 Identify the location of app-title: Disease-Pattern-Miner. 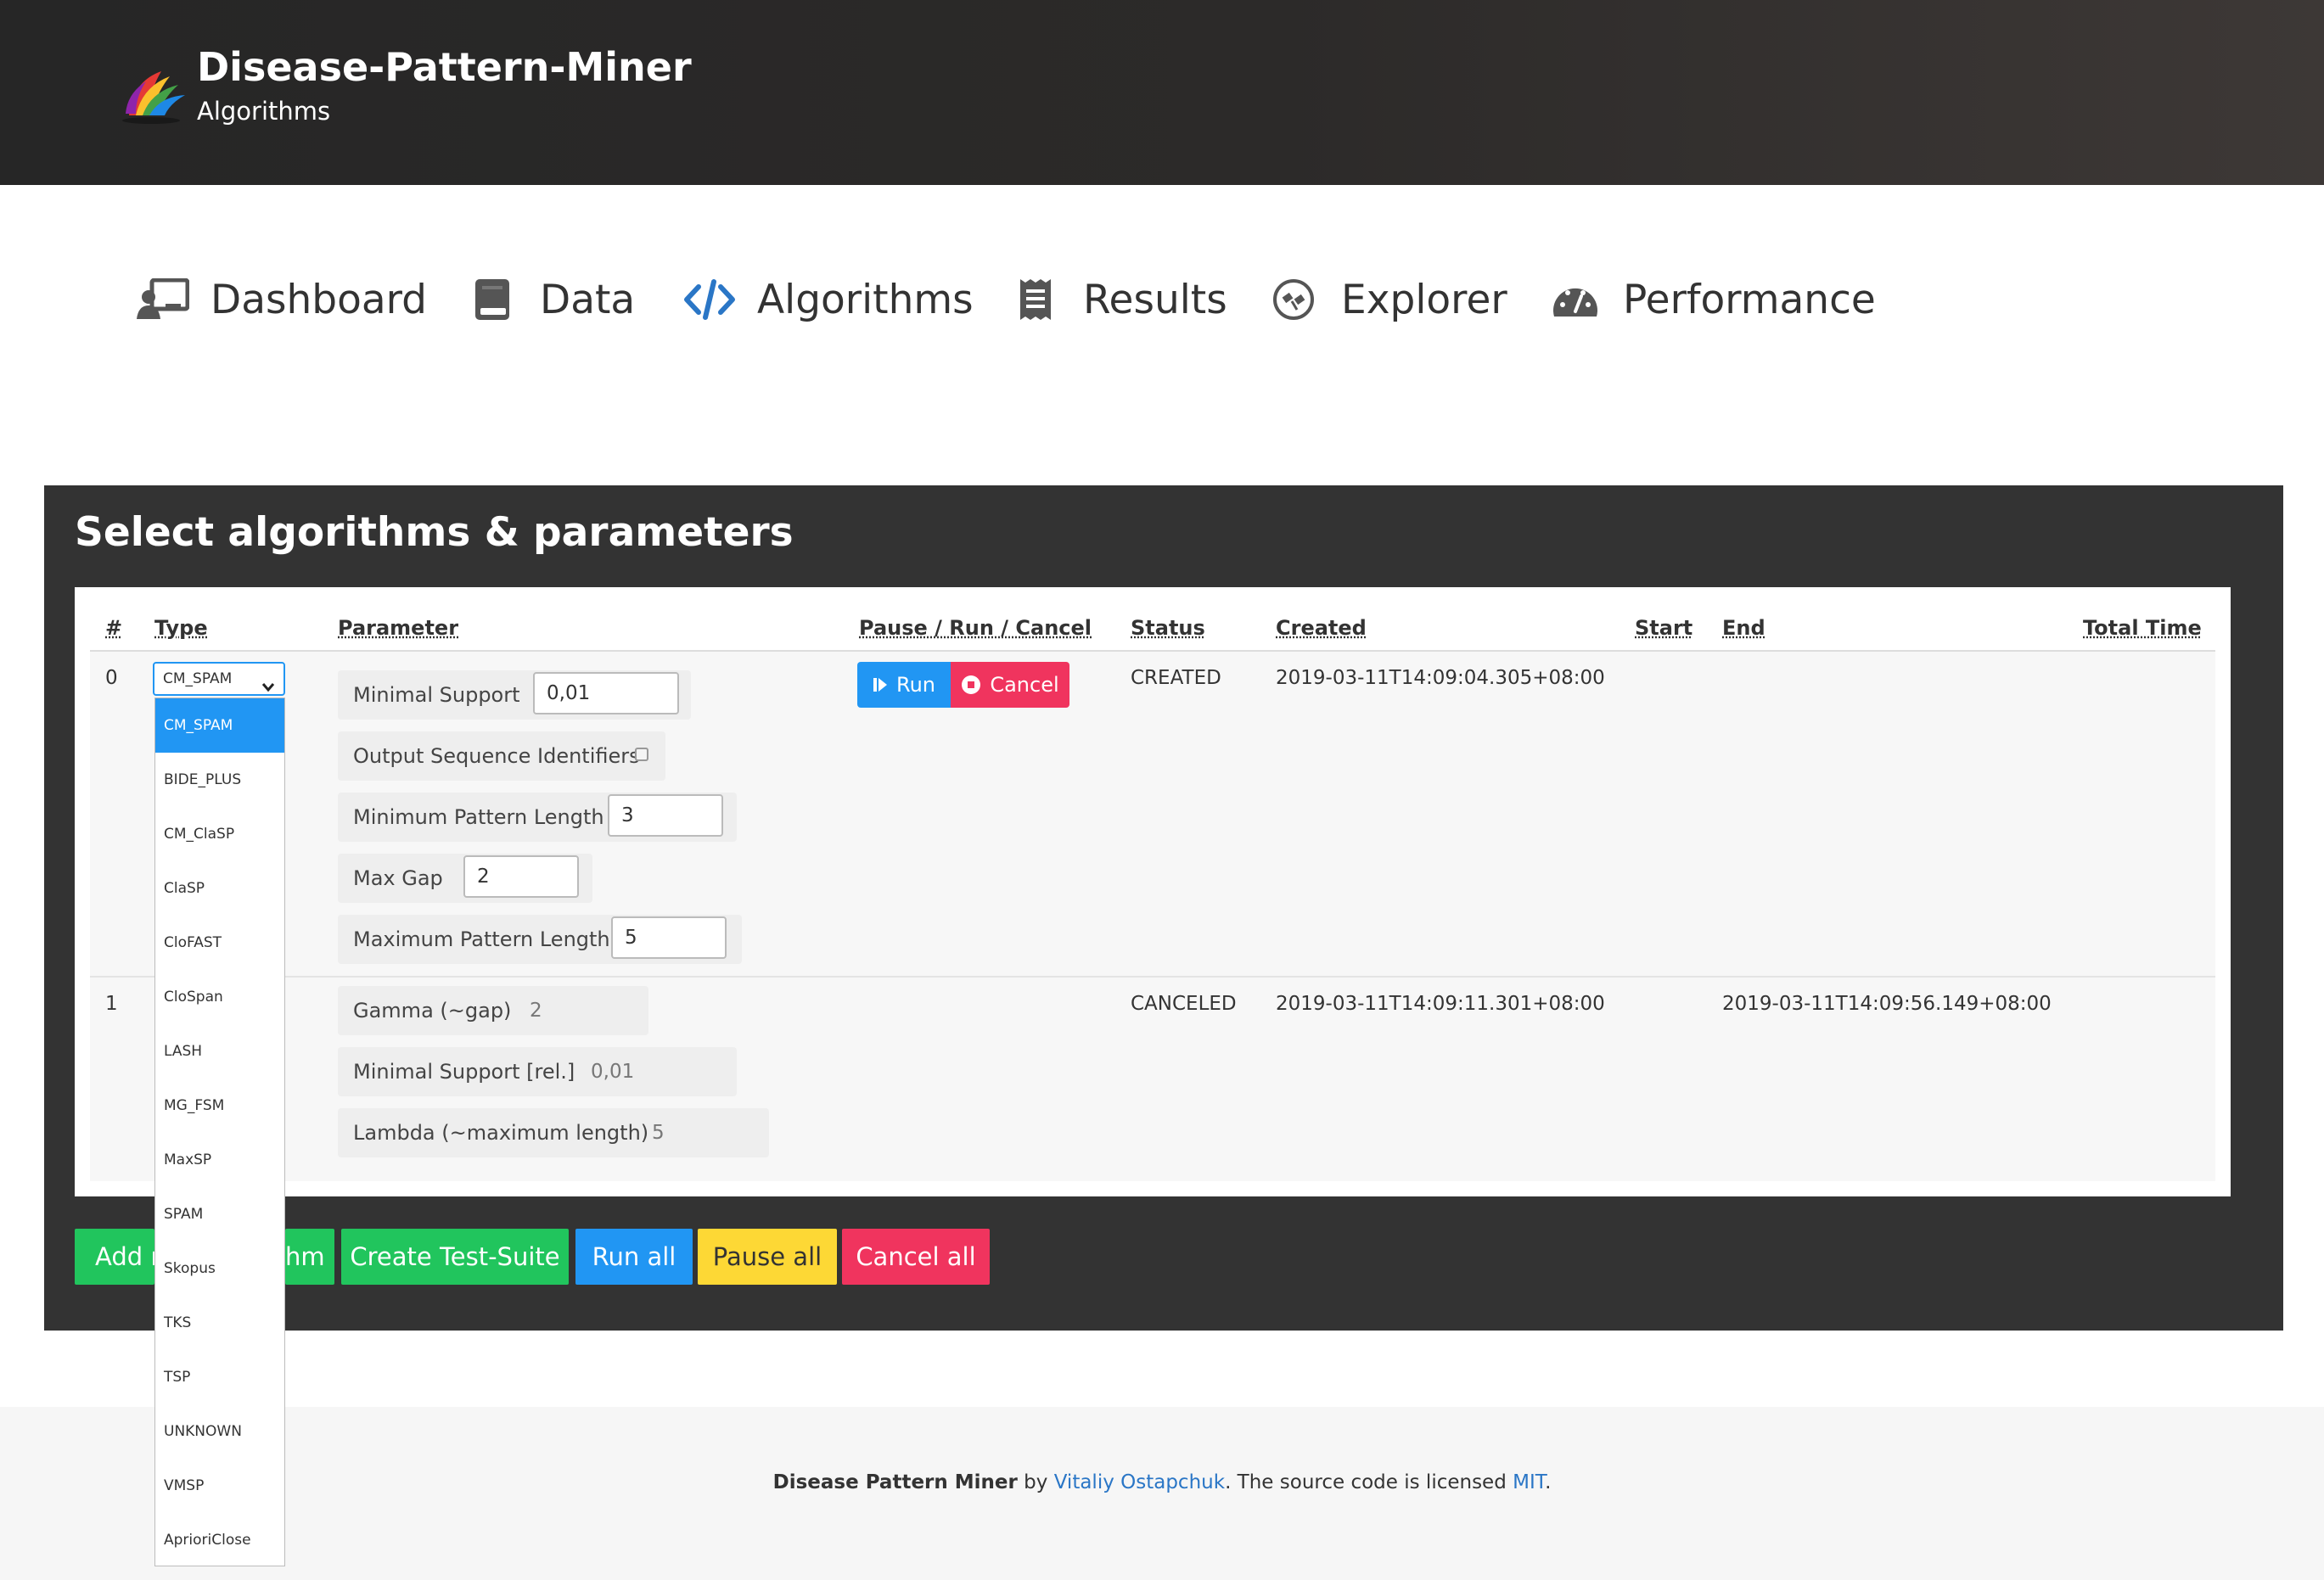
(444, 67).